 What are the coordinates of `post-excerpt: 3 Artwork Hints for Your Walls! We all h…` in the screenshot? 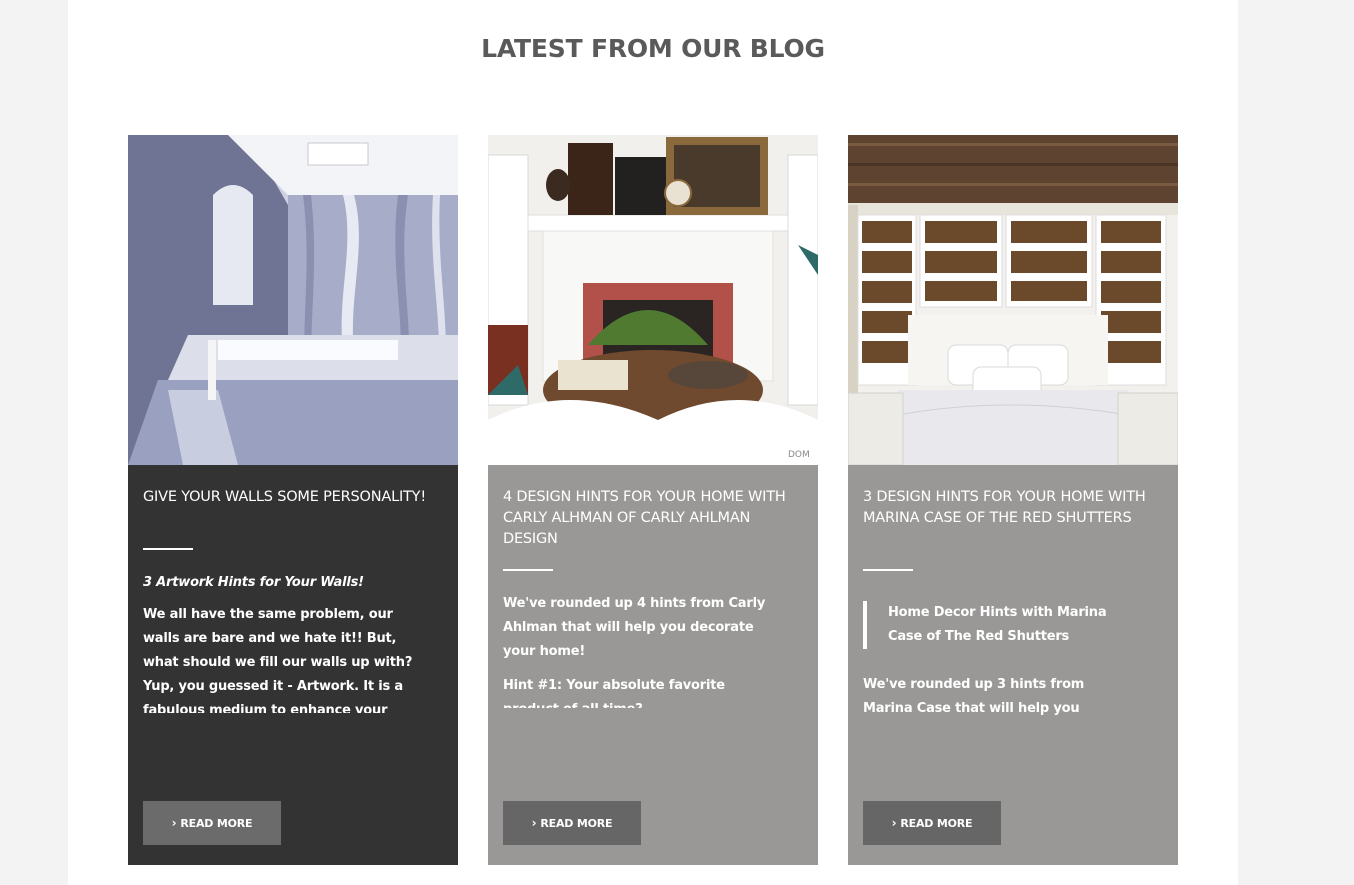 It's located at (279, 642).